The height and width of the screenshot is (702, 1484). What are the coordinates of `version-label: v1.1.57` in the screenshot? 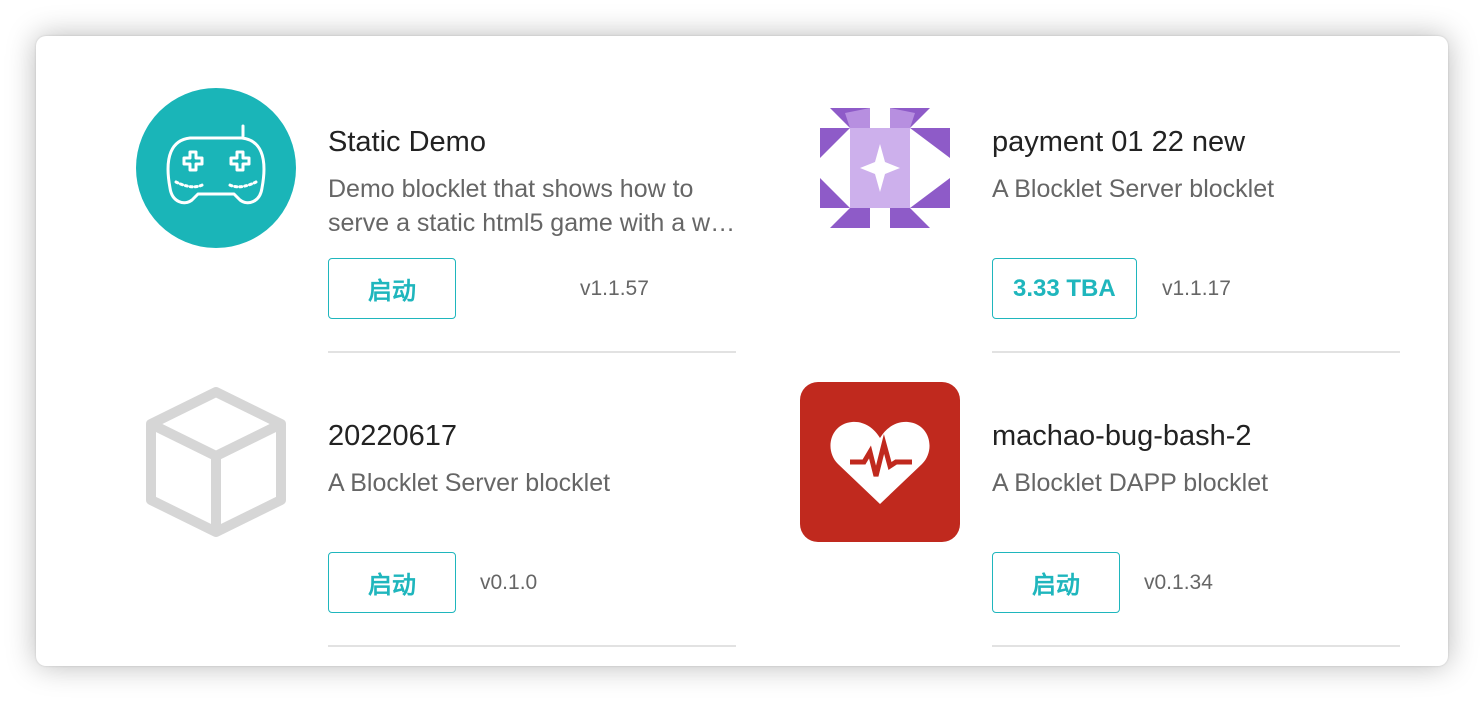 It's located at (614, 288).